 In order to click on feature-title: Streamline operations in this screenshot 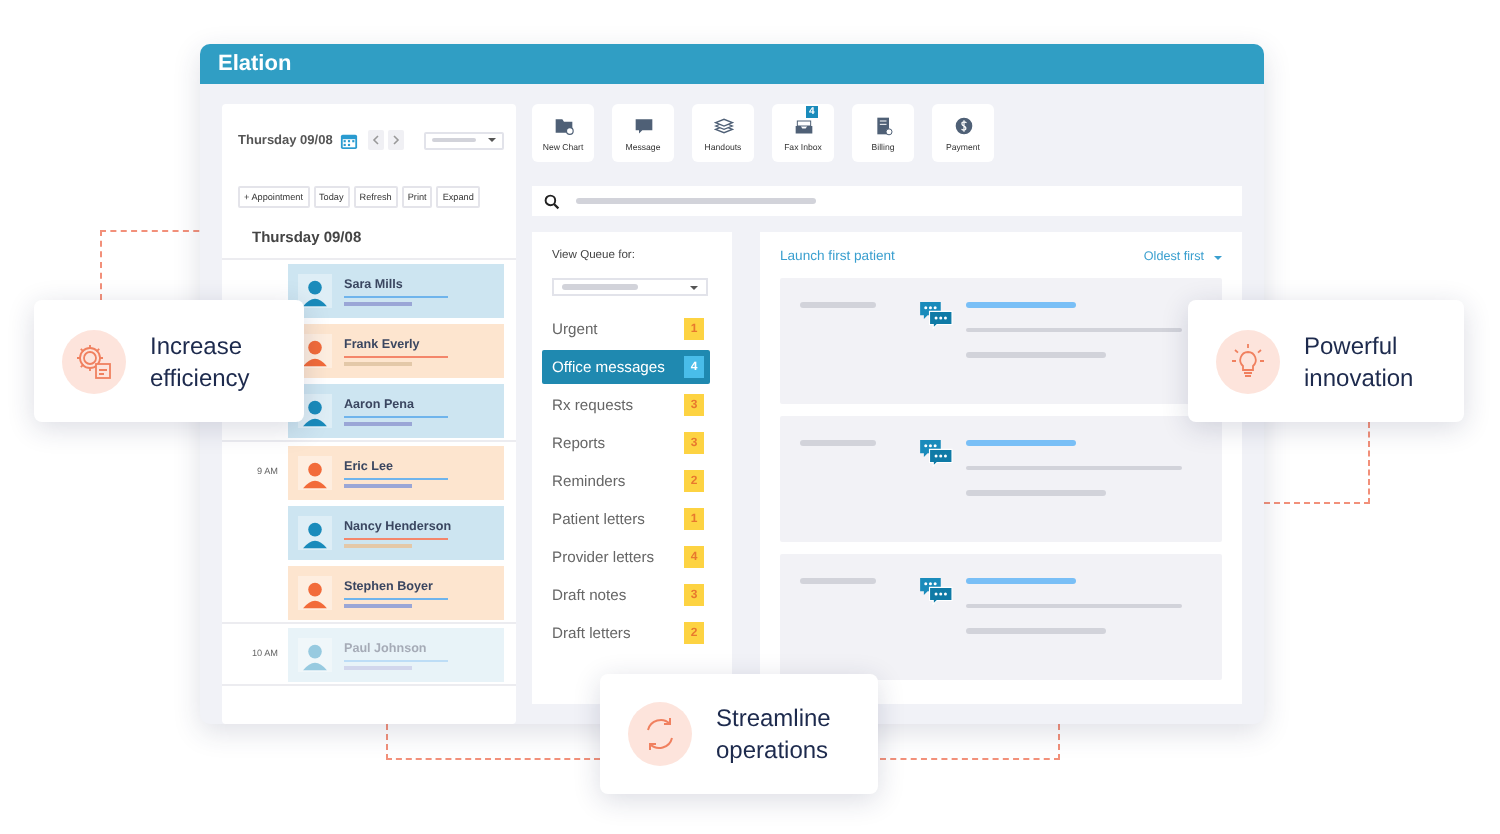, I will do `click(774, 734)`.